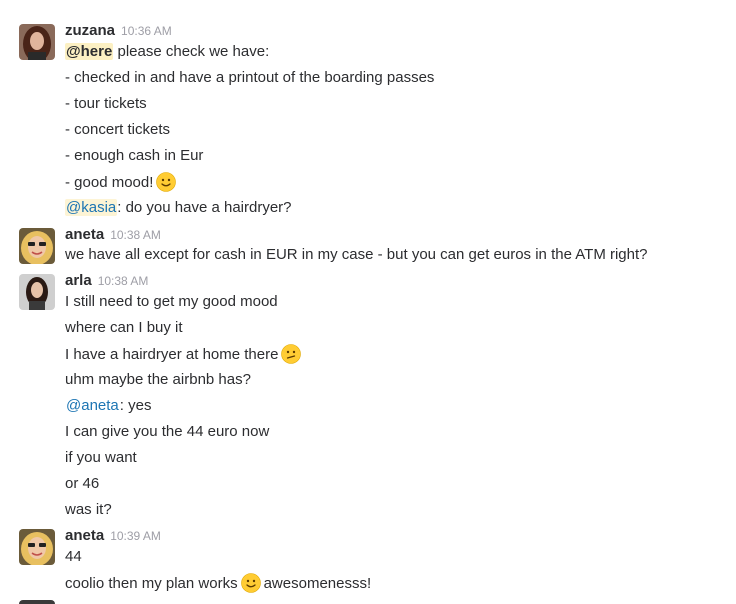 The image size is (736, 604). I want to click on message-line: - tour tickets, so click(106, 103).